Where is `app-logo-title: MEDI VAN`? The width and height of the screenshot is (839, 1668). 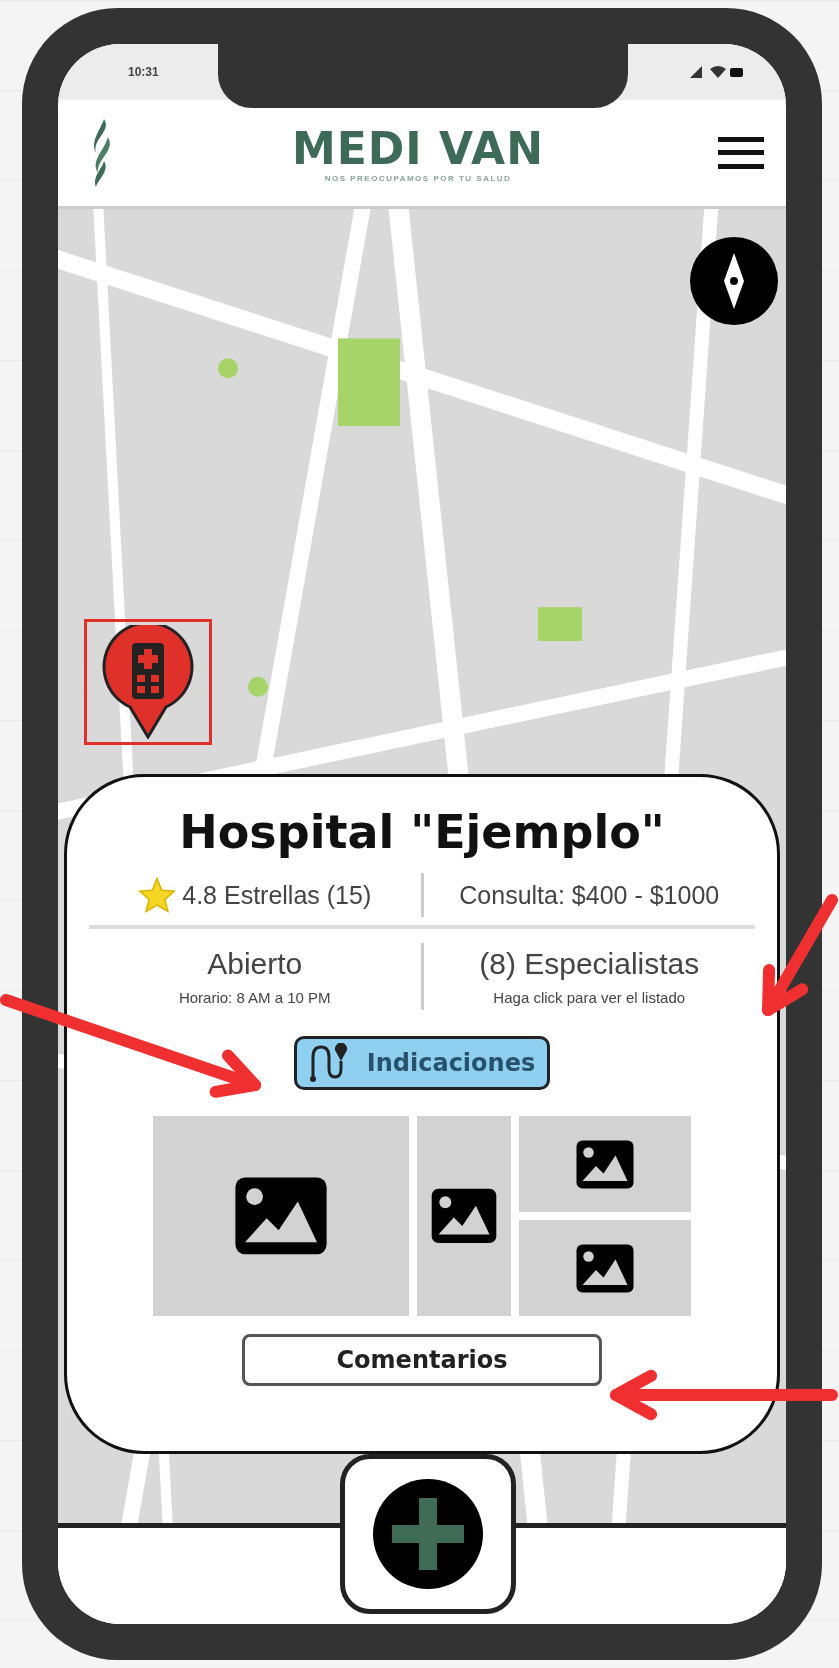 app-logo-title: MEDI VAN is located at coordinates (418, 148).